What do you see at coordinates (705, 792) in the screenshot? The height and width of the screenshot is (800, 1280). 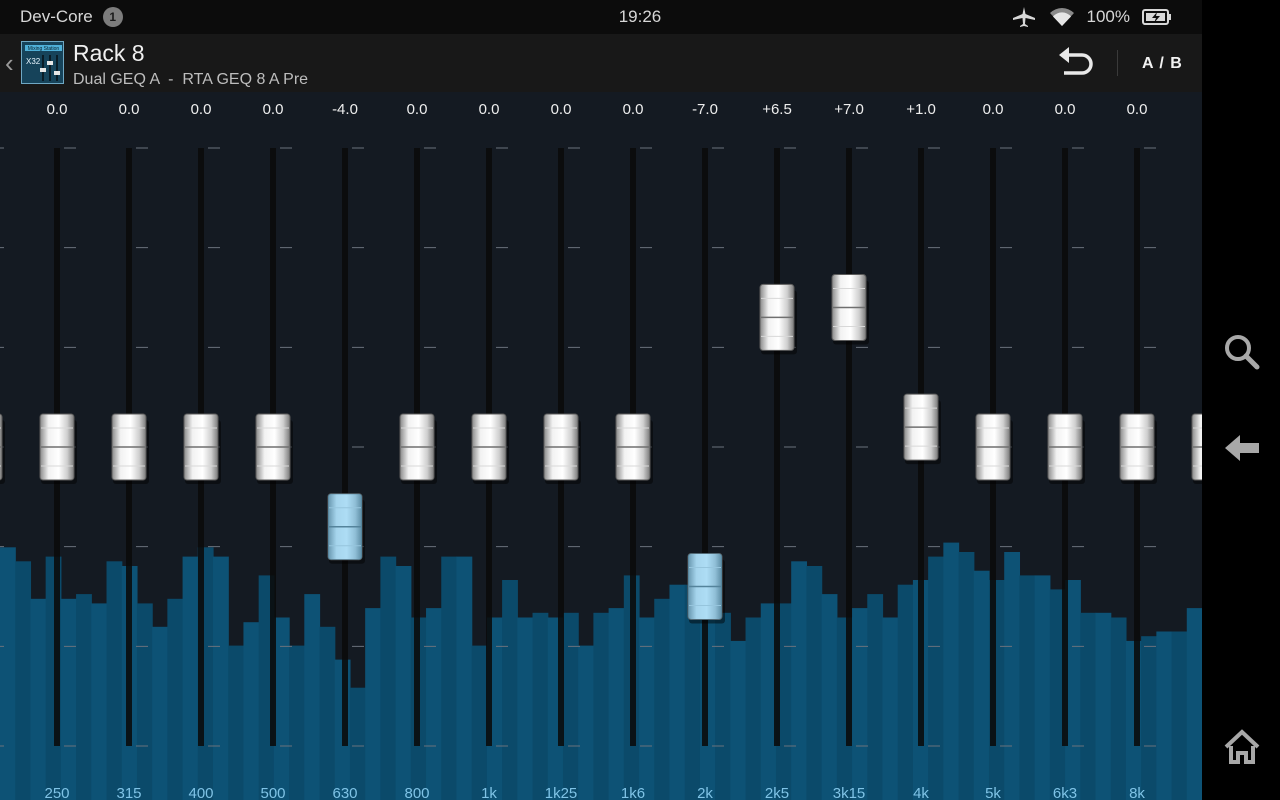 I see `frequency-label: 2k` at bounding box center [705, 792].